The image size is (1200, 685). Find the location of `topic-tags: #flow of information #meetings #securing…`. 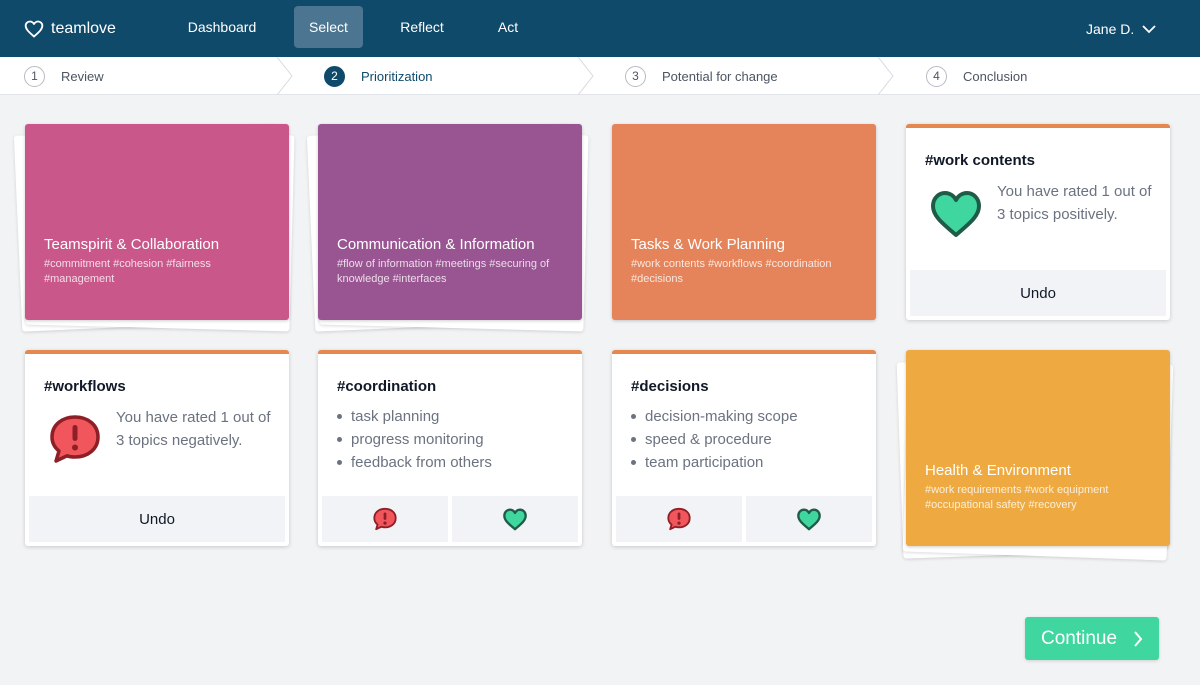

topic-tags: #flow of information #meetings #securing… is located at coordinates (443, 271).